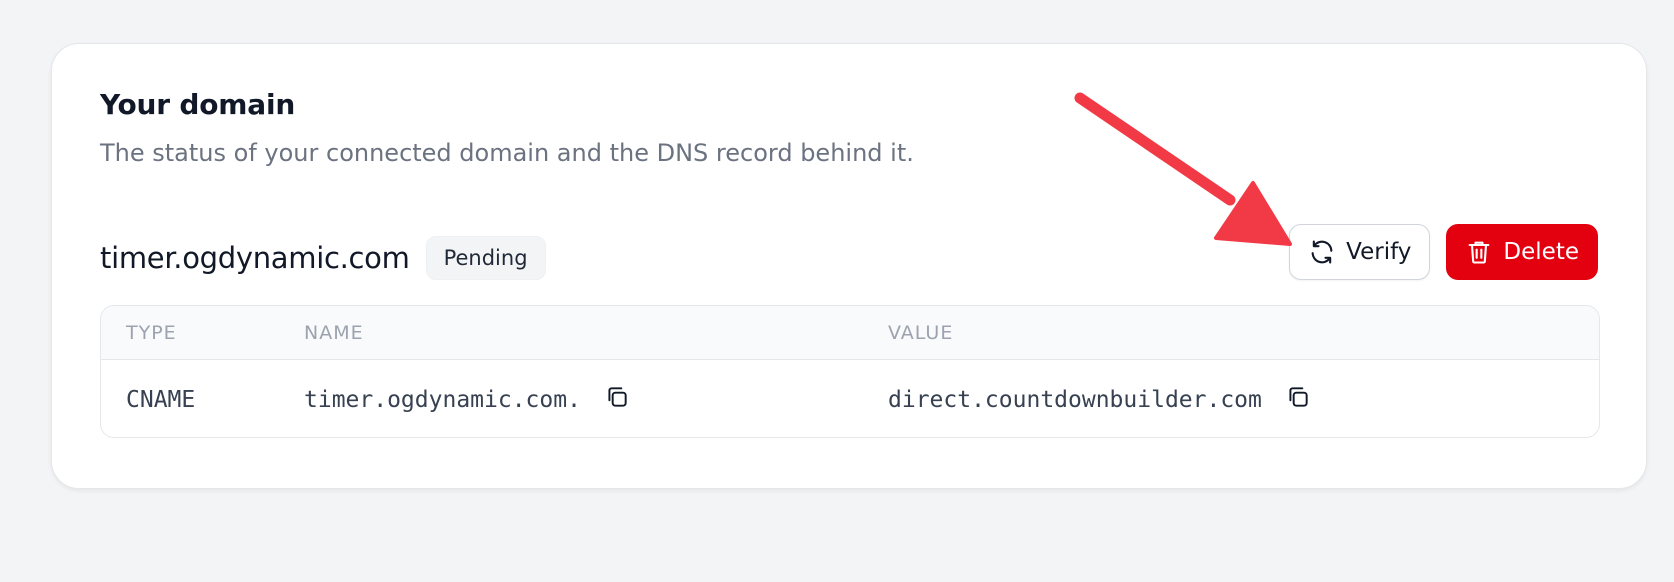  I want to click on copy-value-button, so click(1298, 400).